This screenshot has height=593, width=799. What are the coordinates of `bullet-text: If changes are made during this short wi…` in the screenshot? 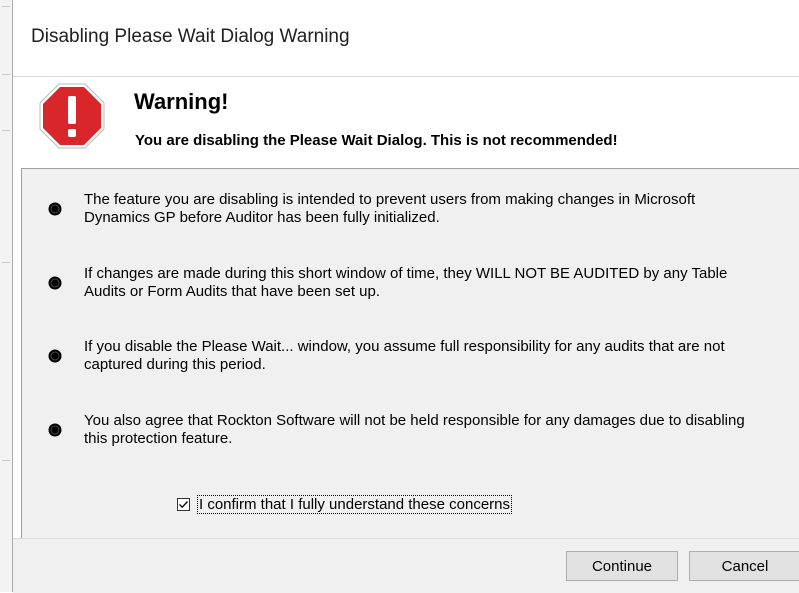 It's located at (406, 282).